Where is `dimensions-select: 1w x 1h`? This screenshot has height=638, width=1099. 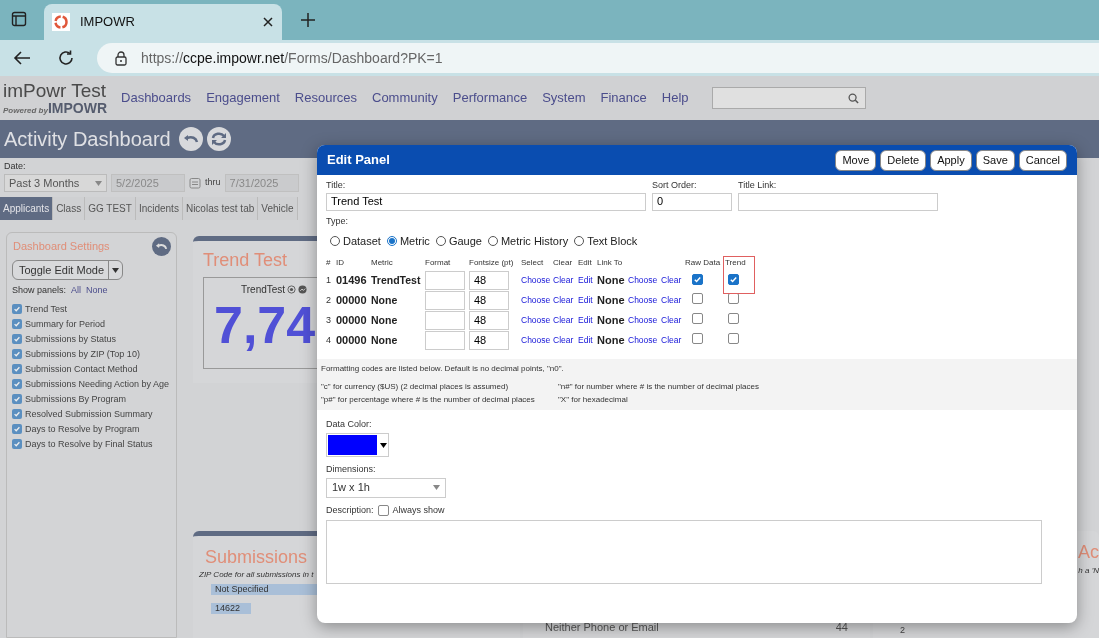
dimensions-select: 1w x 1h is located at coordinates (386, 487).